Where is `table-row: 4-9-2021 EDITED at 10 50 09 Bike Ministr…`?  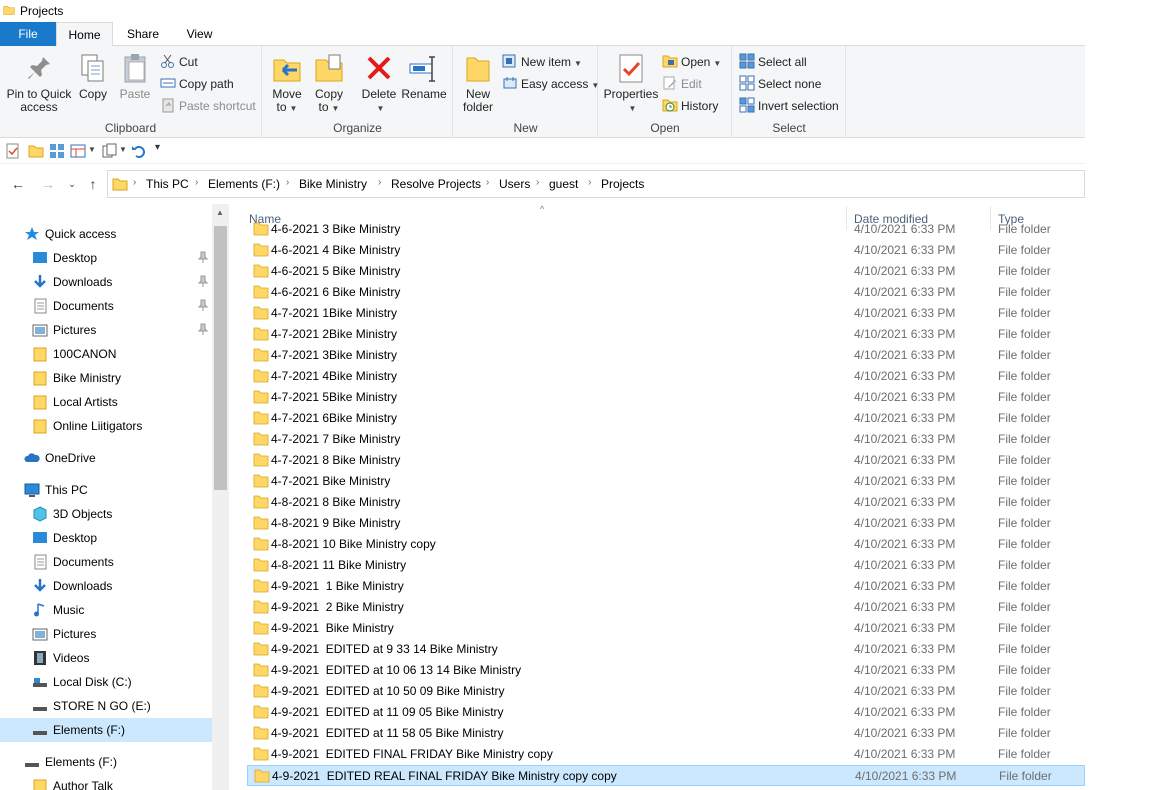
table-row: 4-9-2021 EDITED at 10 50 09 Bike Ministr… is located at coordinates (666, 691).